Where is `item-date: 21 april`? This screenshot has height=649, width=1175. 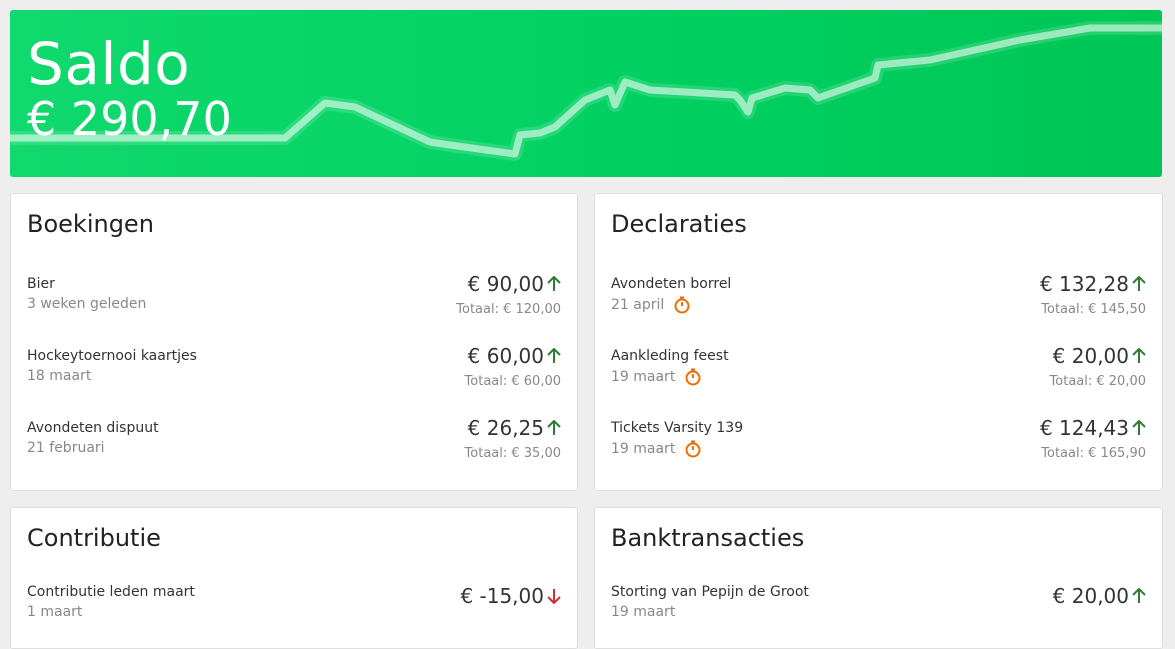 item-date: 21 april is located at coordinates (650, 305).